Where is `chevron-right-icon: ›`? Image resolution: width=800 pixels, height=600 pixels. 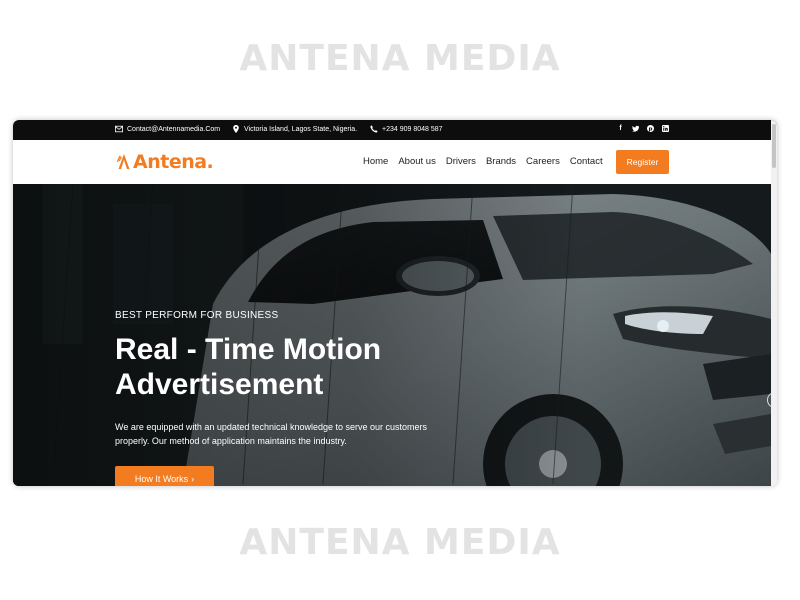 chevron-right-icon: › is located at coordinates (193, 479).